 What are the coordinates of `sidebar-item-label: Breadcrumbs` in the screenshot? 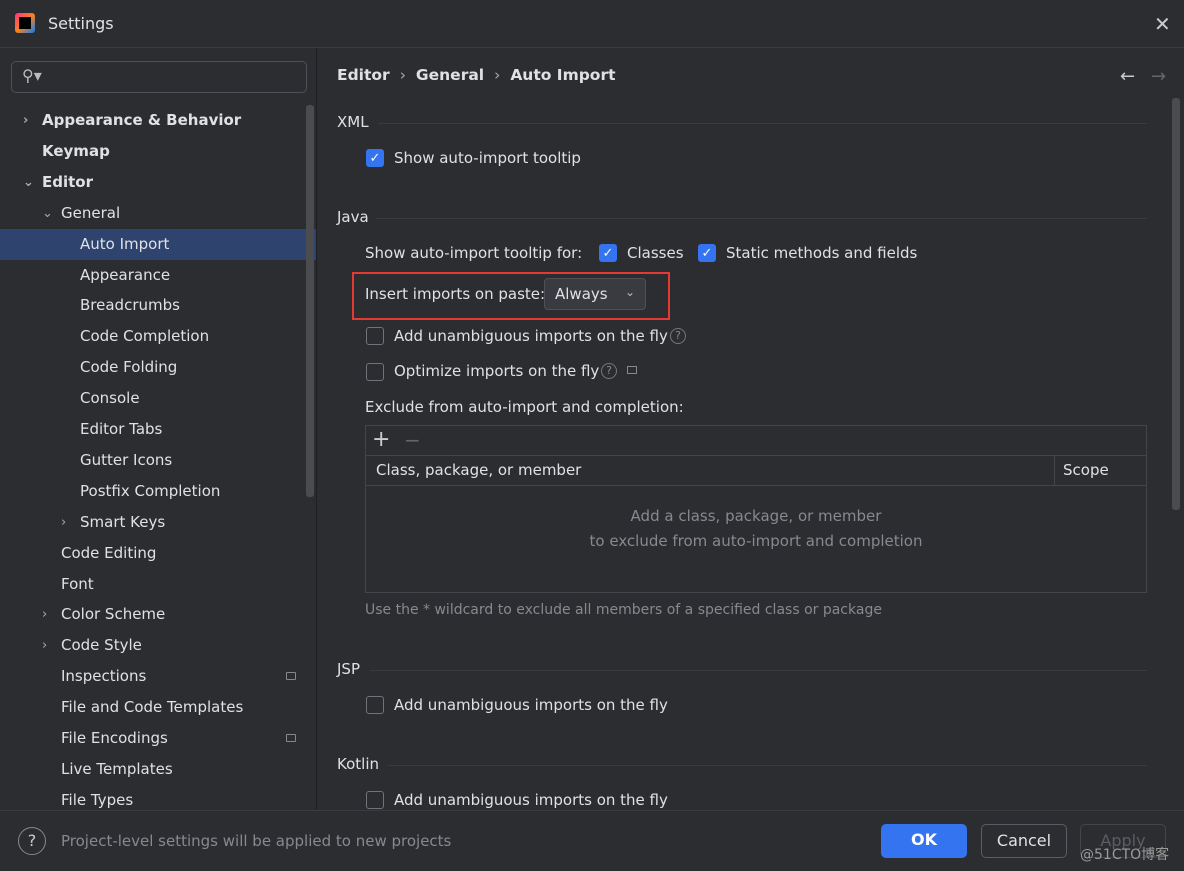 It's located at (130, 305).